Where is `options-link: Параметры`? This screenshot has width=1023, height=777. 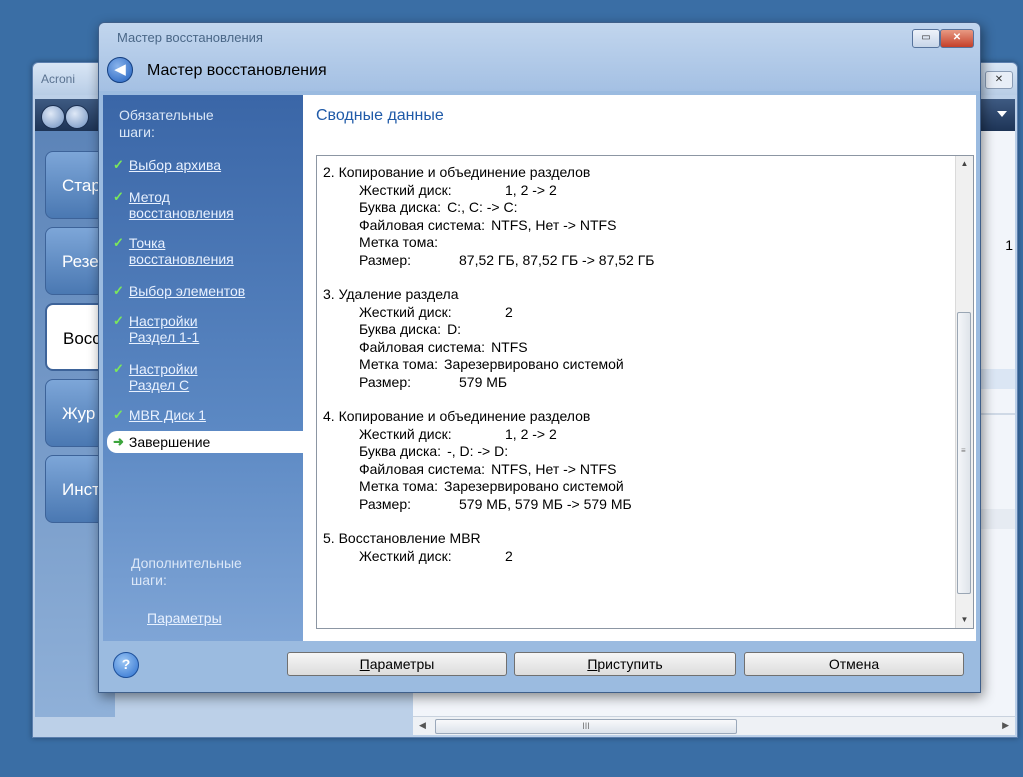 options-link: Параметры is located at coordinates (184, 618).